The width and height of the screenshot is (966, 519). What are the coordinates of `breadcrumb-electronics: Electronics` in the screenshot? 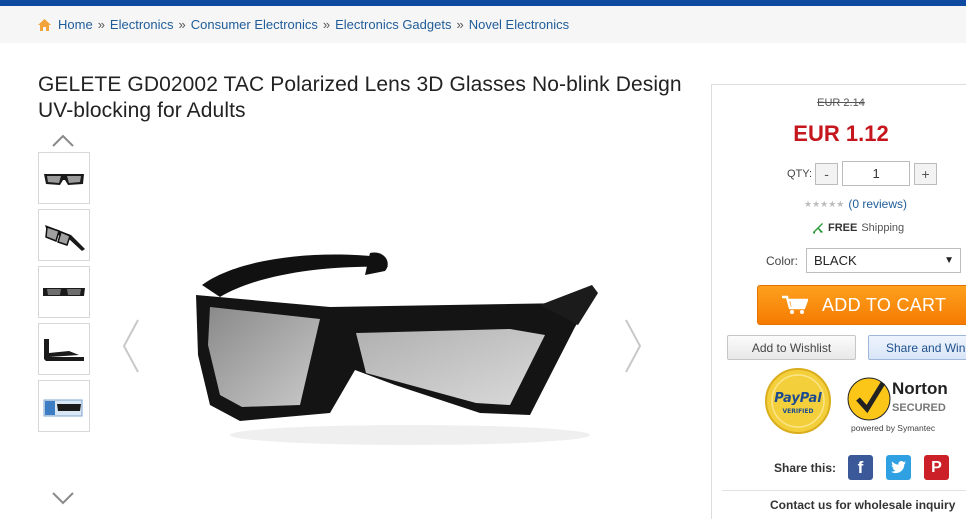 It's located at (142, 24).